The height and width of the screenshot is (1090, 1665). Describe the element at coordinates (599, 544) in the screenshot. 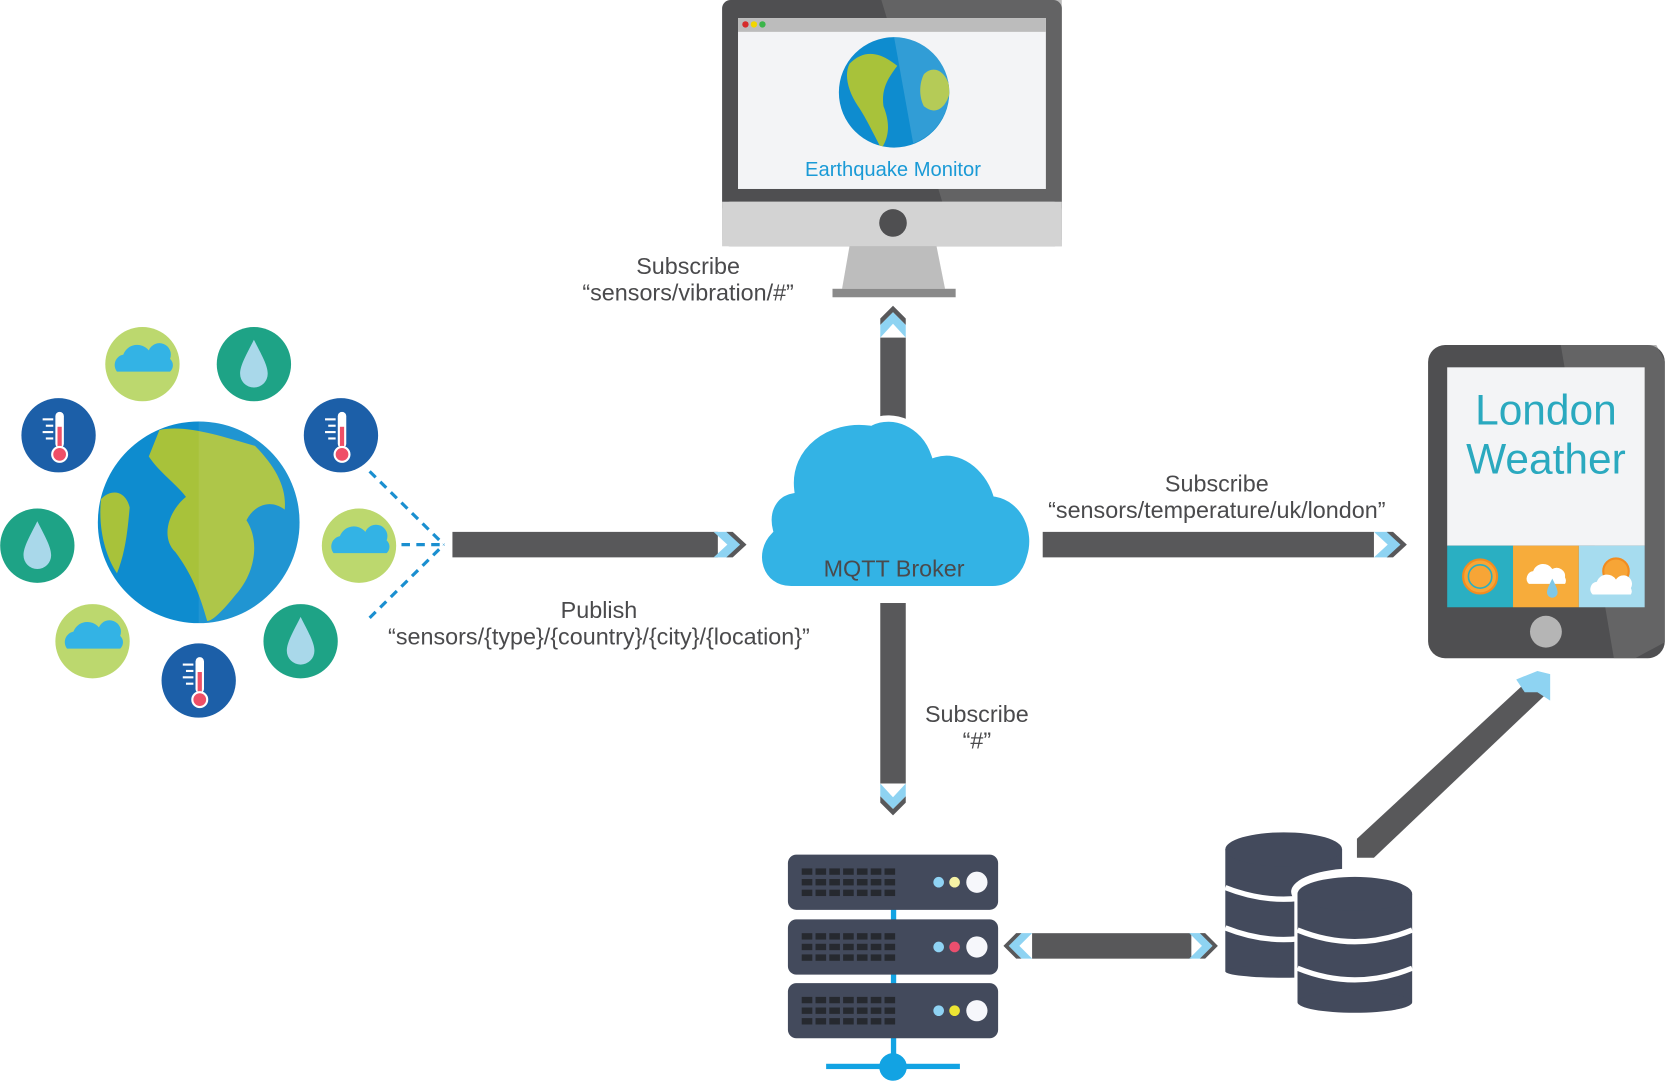

I see `publish-arrow` at that location.